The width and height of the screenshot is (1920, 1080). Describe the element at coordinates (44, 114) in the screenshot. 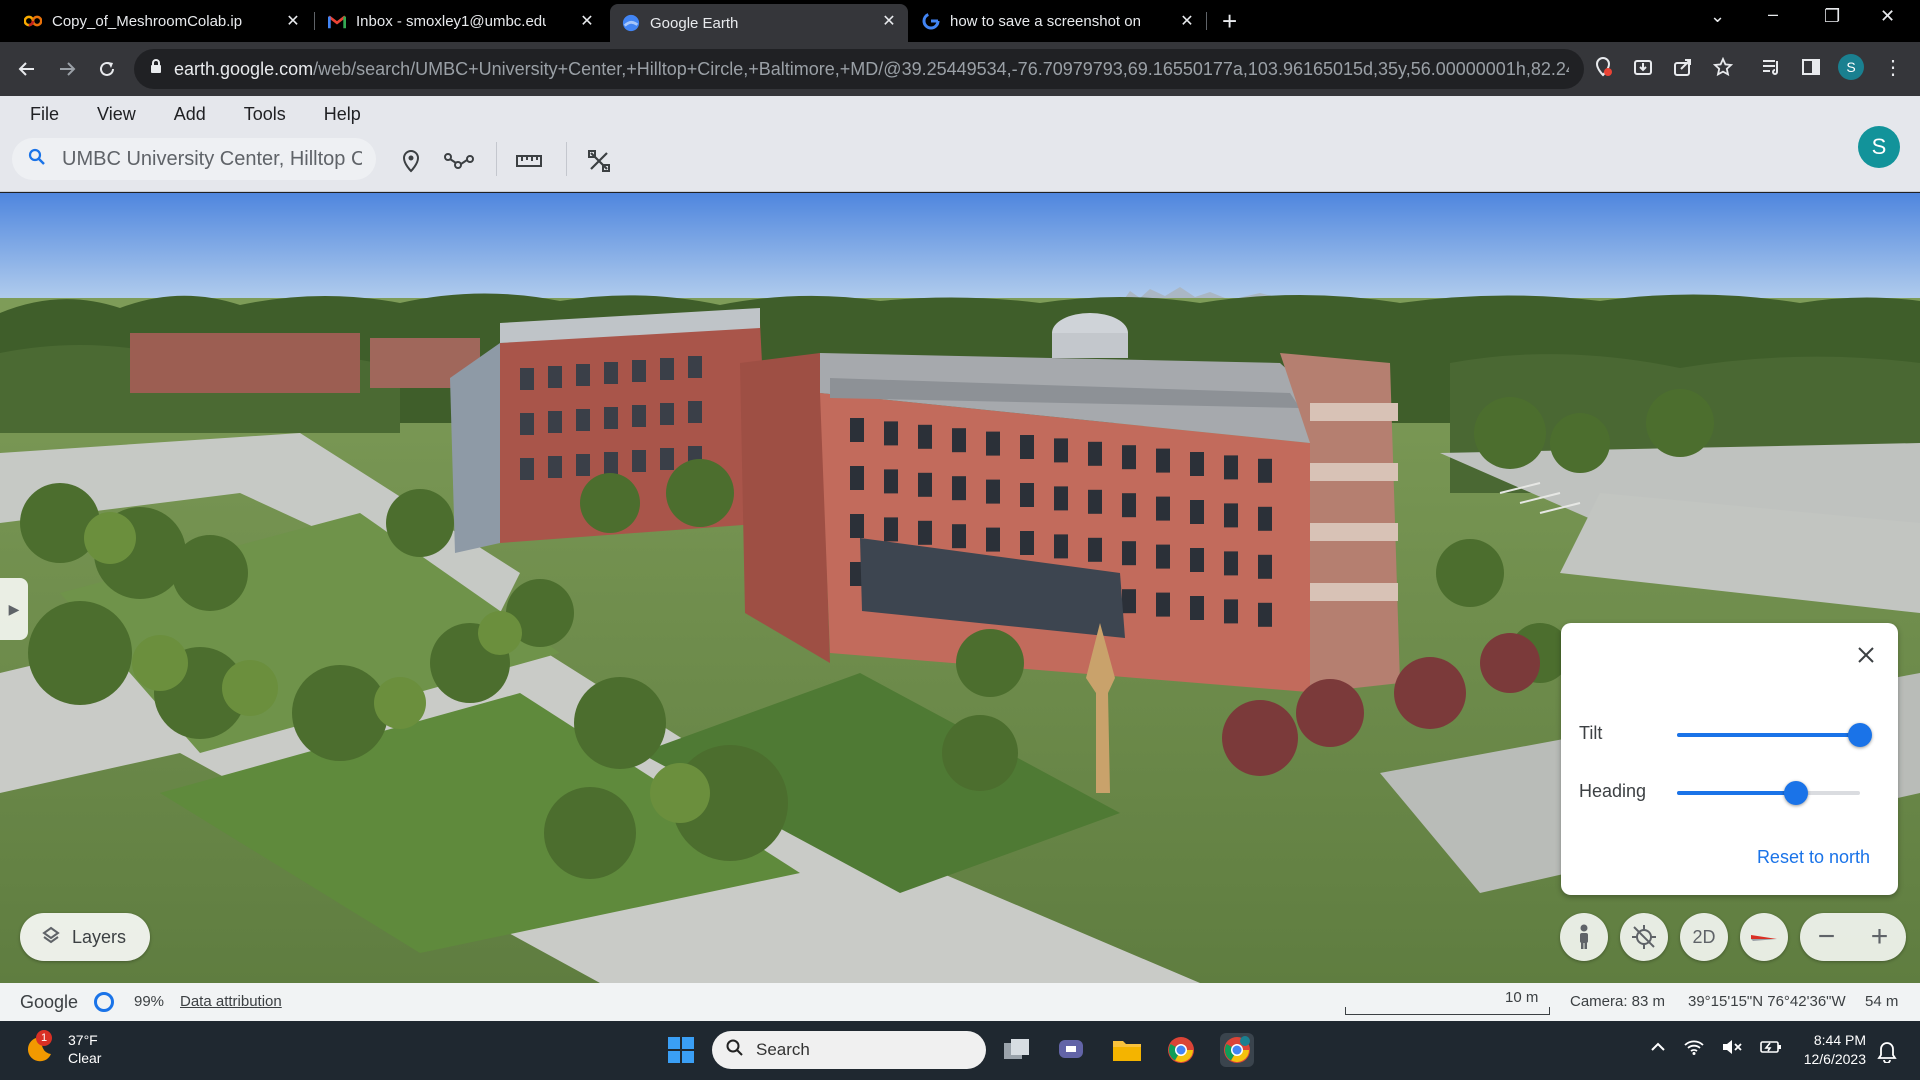

I see `menu-file: File` at that location.